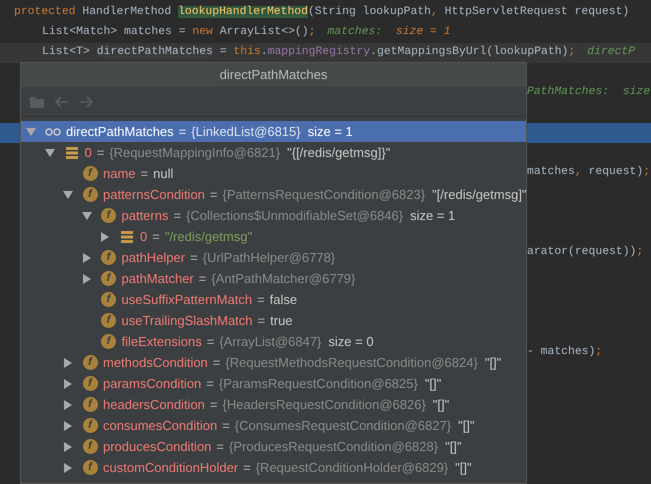  I want to click on object-reference: {LinkedList@6815}, so click(246, 131).